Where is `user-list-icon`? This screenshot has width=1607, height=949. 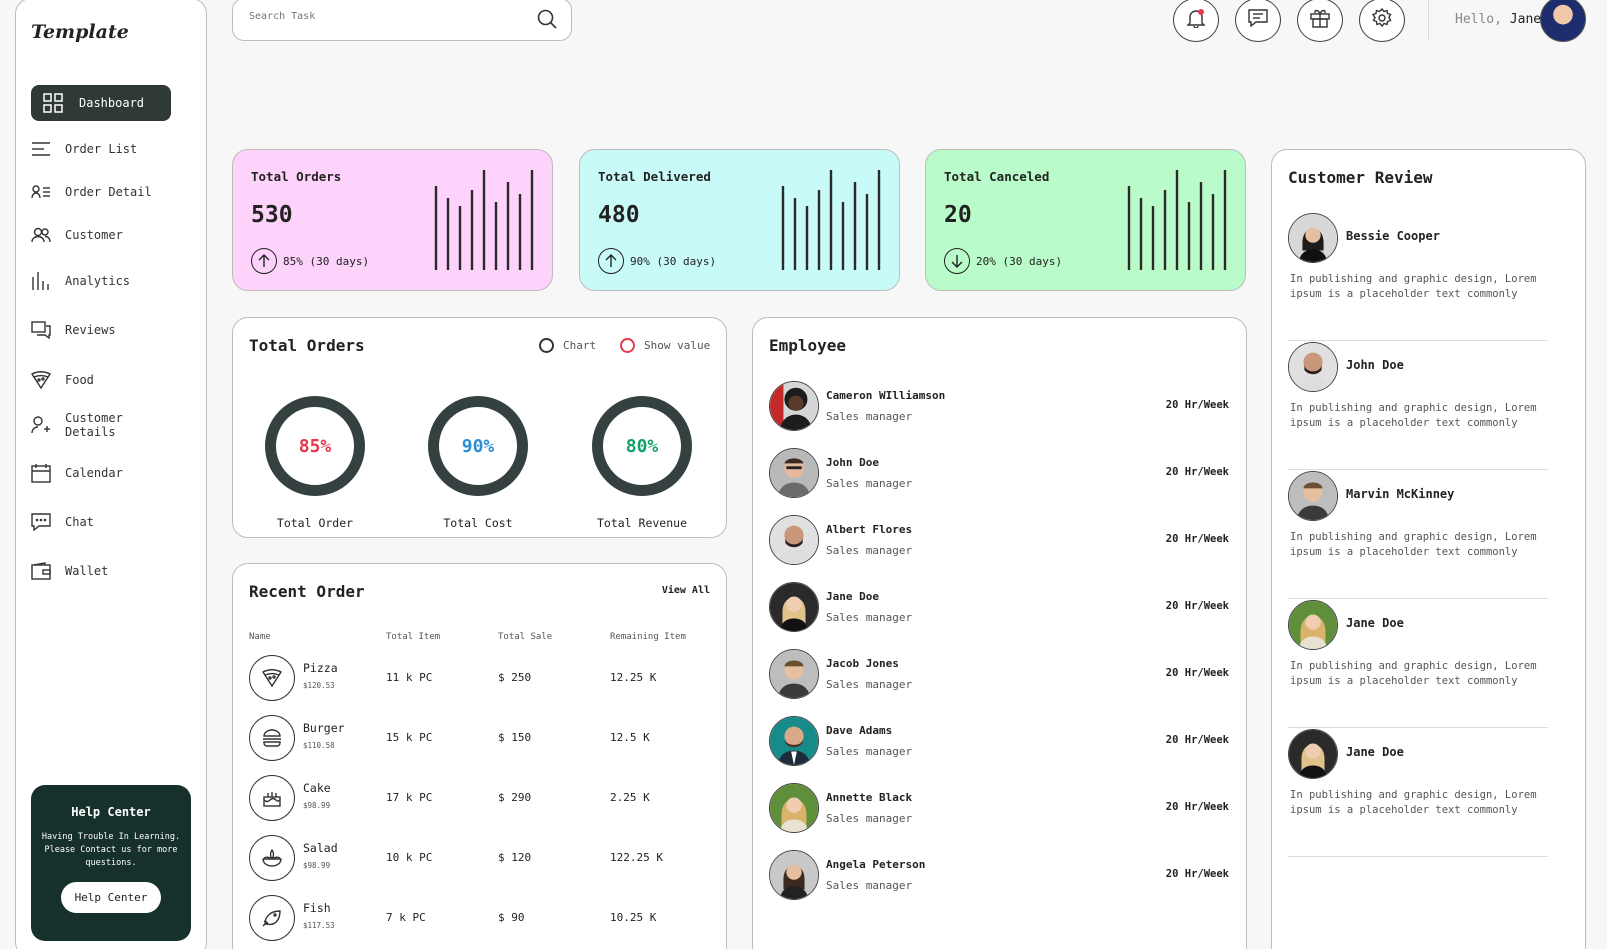 user-list-icon is located at coordinates (41, 192).